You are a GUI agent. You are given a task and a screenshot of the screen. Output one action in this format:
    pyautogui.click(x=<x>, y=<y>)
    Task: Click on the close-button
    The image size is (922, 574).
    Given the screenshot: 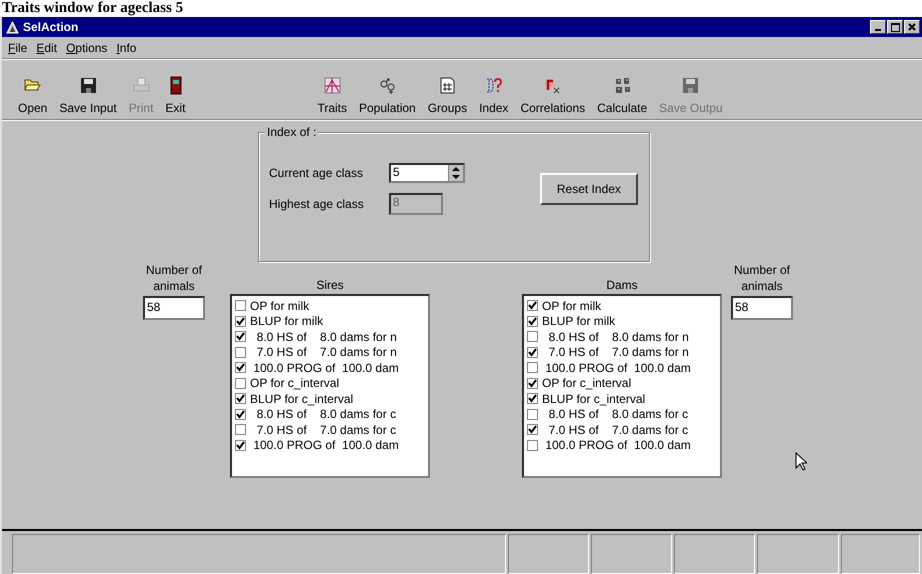 What is the action you would take?
    pyautogui.click(x=912, y=27)
    